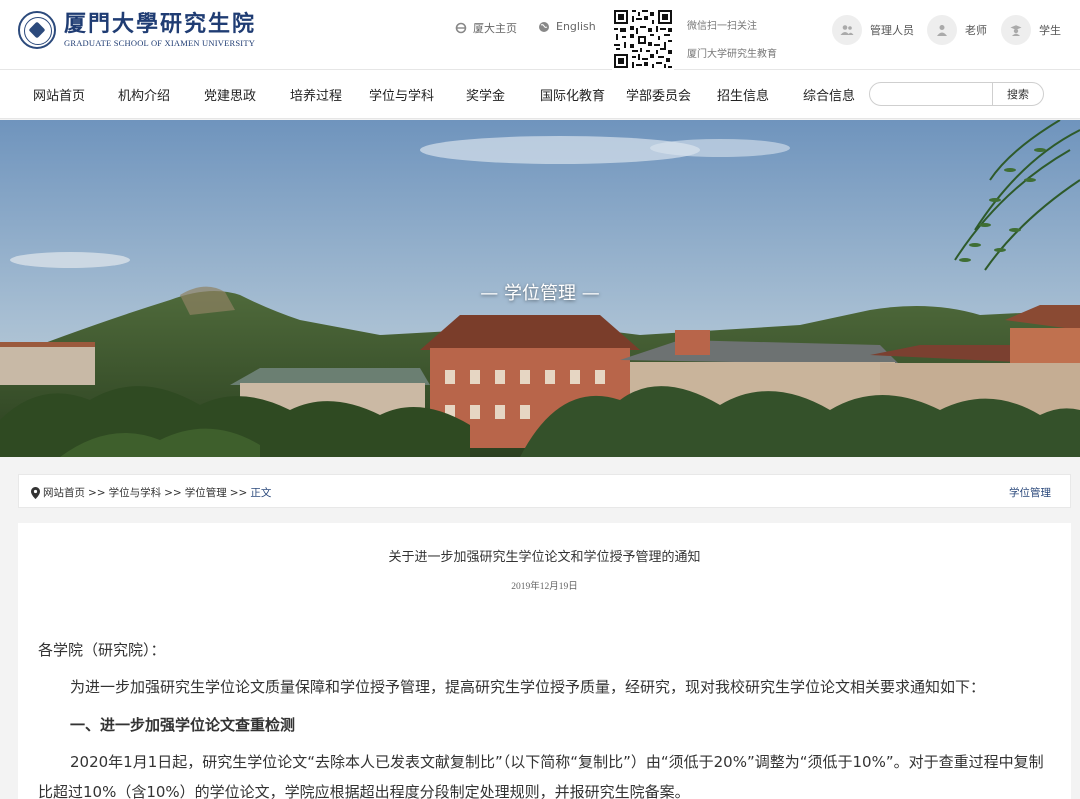  What do you see at coordinates (732, 54) in the screenshot?
I see `wechat-account-name: 厦门大学研究生教育` at bounding box center [732, 54].